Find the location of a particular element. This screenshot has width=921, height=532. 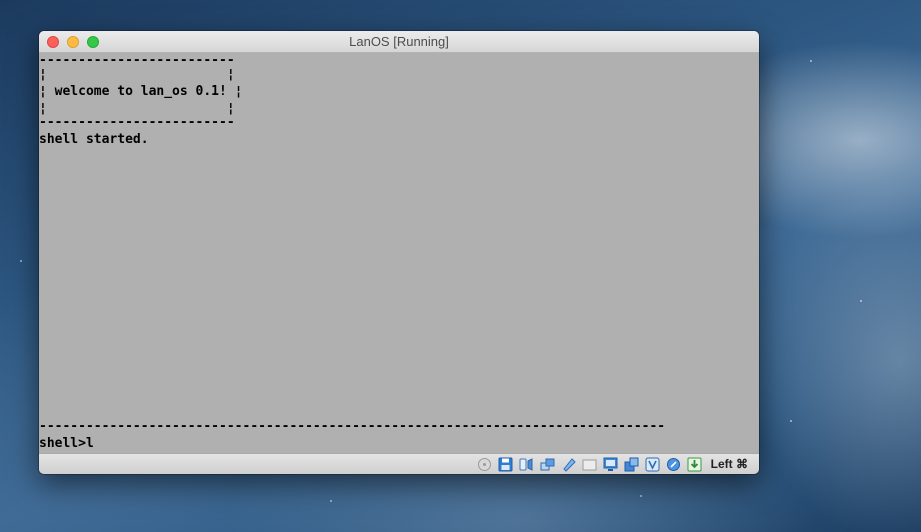

floppy-disk-icon is located at coordinates (505, 464).